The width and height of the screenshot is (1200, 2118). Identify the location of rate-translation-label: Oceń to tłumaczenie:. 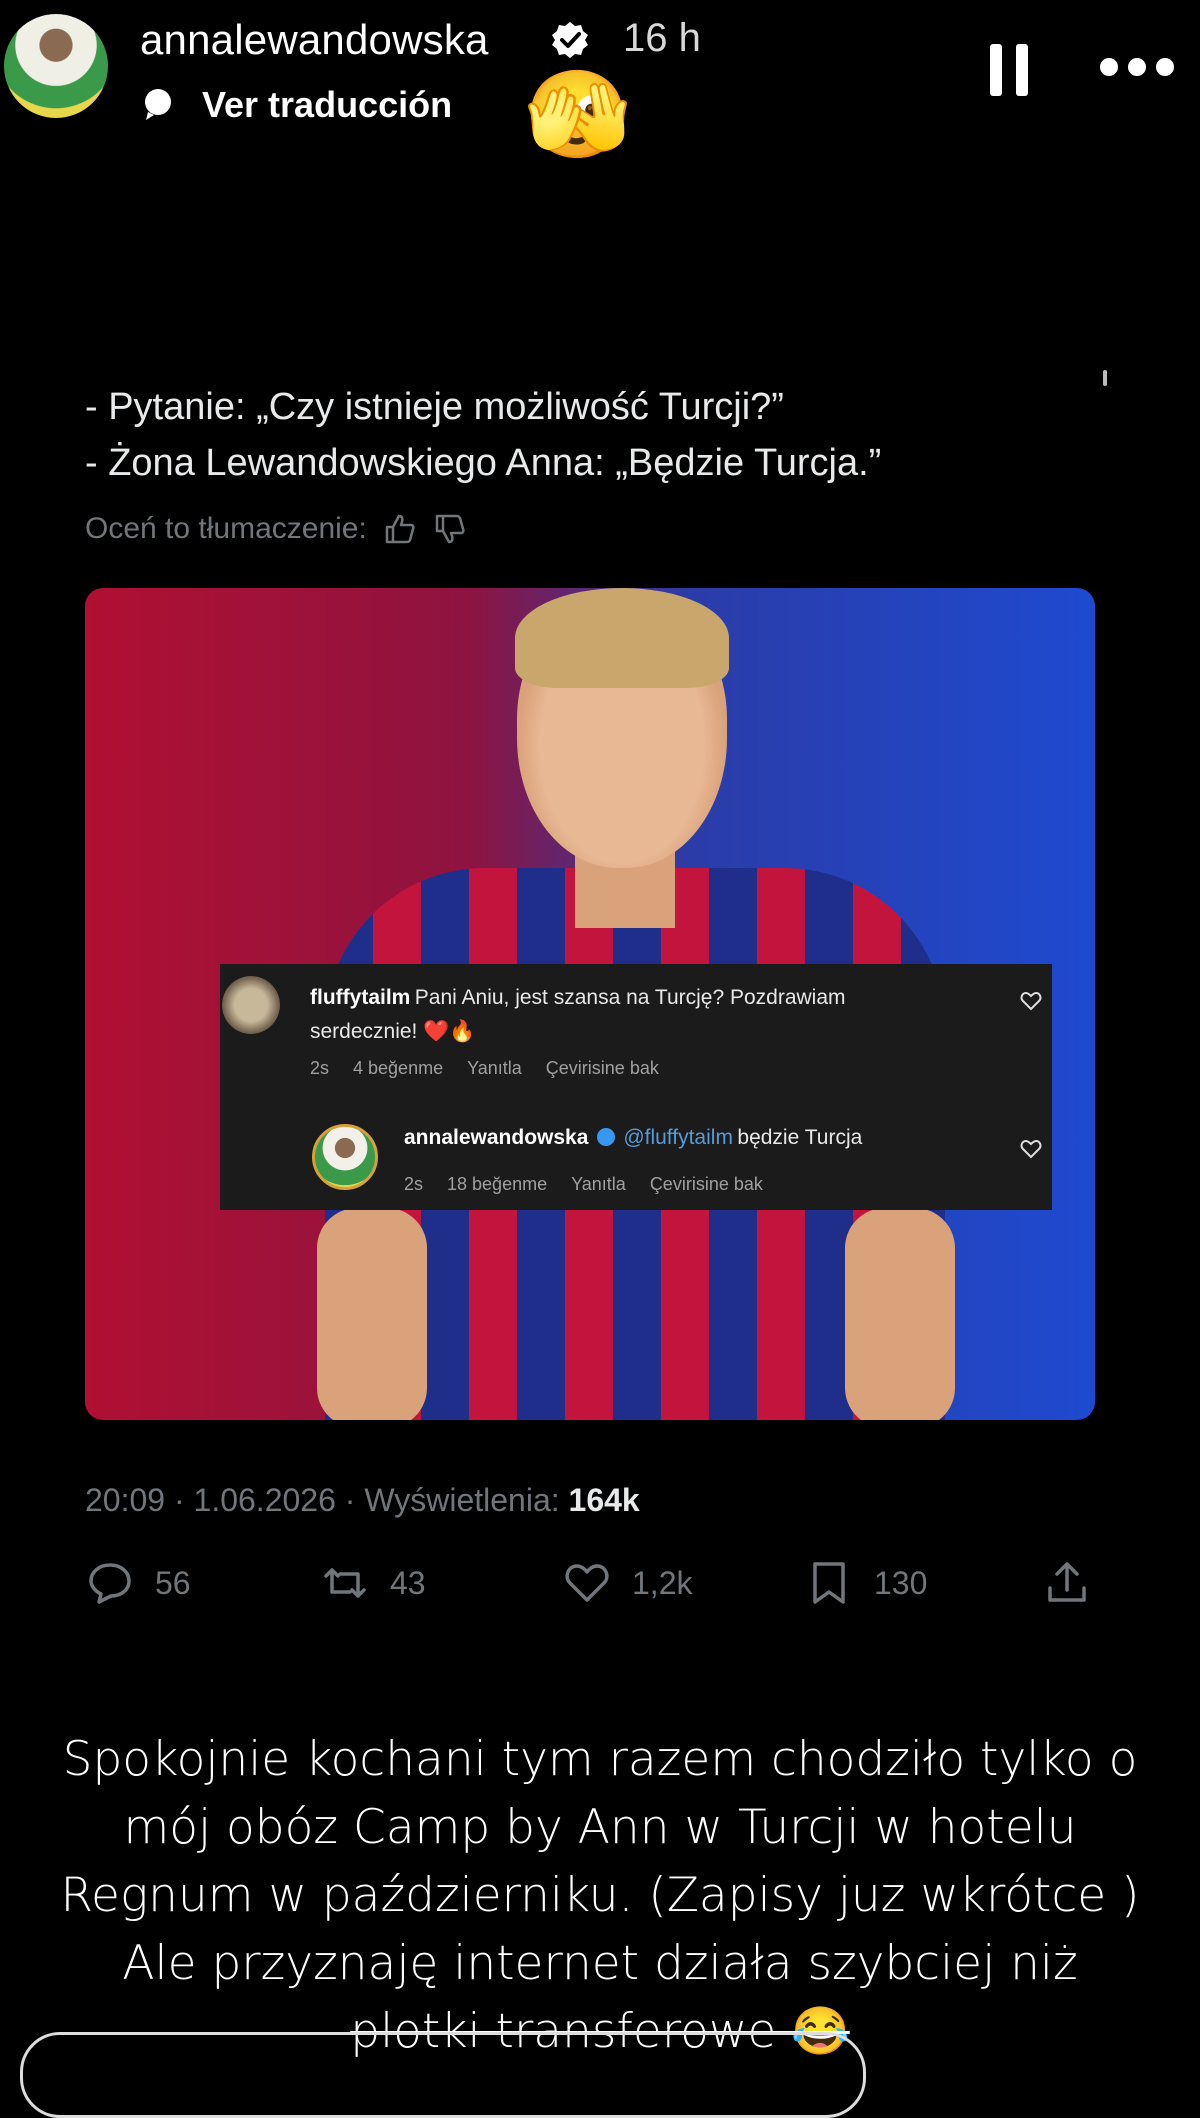
(226, 528).